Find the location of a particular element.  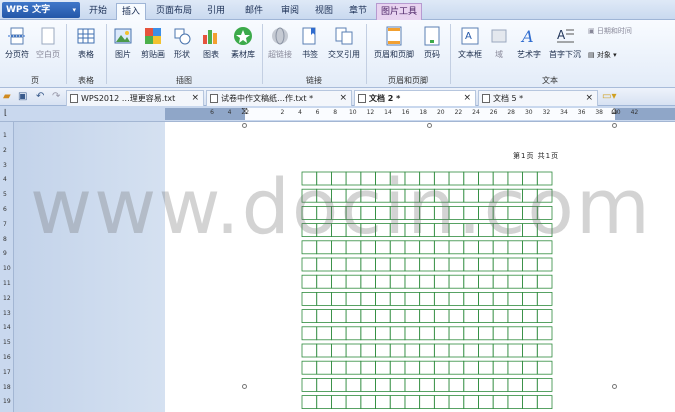

cross-reference-button: 交叉引用 is located at coordinates (344, 43).